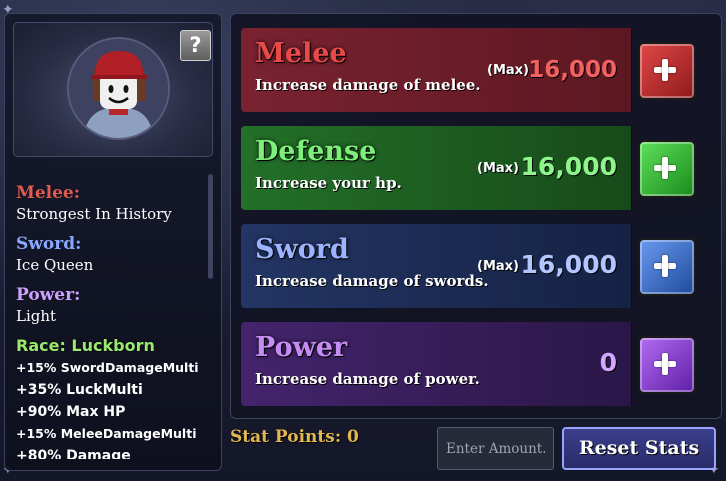 Image resolution: width=726 pixels, height=481 pixels. Describe the element at coordinates (94, 214) in the screenshot. I see `melee-value: Strongest In History` at that location.